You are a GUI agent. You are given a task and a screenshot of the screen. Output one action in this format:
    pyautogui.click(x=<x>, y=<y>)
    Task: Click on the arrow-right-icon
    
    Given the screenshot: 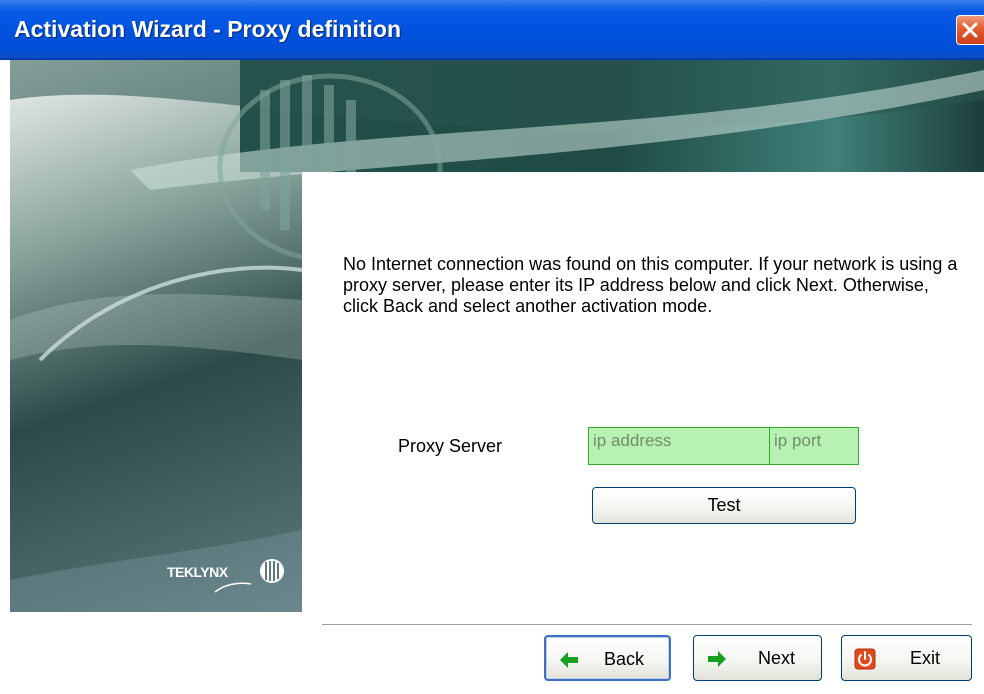 What is the action you would take?
    pyautogui.click(x=717, y=659)
    